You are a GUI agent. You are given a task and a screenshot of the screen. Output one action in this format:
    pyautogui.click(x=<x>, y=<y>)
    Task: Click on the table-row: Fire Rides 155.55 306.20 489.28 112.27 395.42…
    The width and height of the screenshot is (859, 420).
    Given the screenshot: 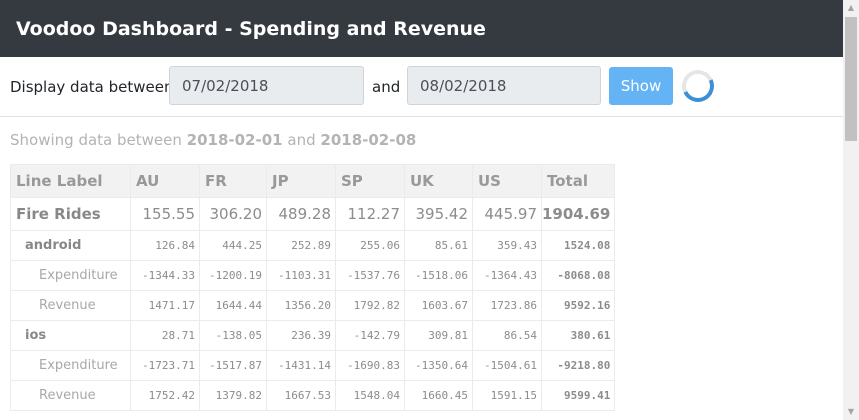 What is the action you would take?
    pyautogui.click(x=313, y=214)
    